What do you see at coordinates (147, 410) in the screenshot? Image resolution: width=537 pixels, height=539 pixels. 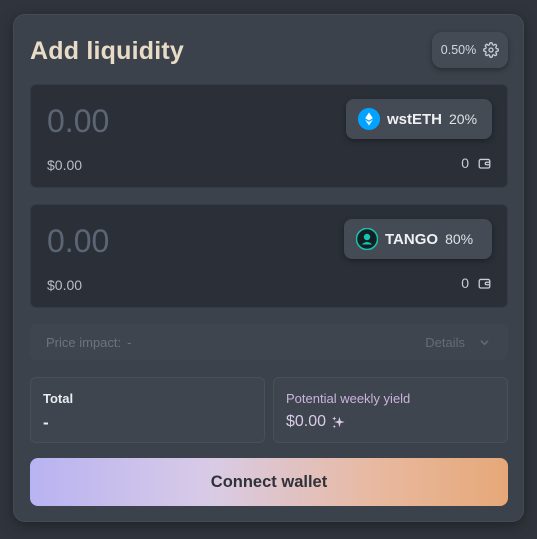 I see `total-card: Total -` at bounding box center [147, 410].